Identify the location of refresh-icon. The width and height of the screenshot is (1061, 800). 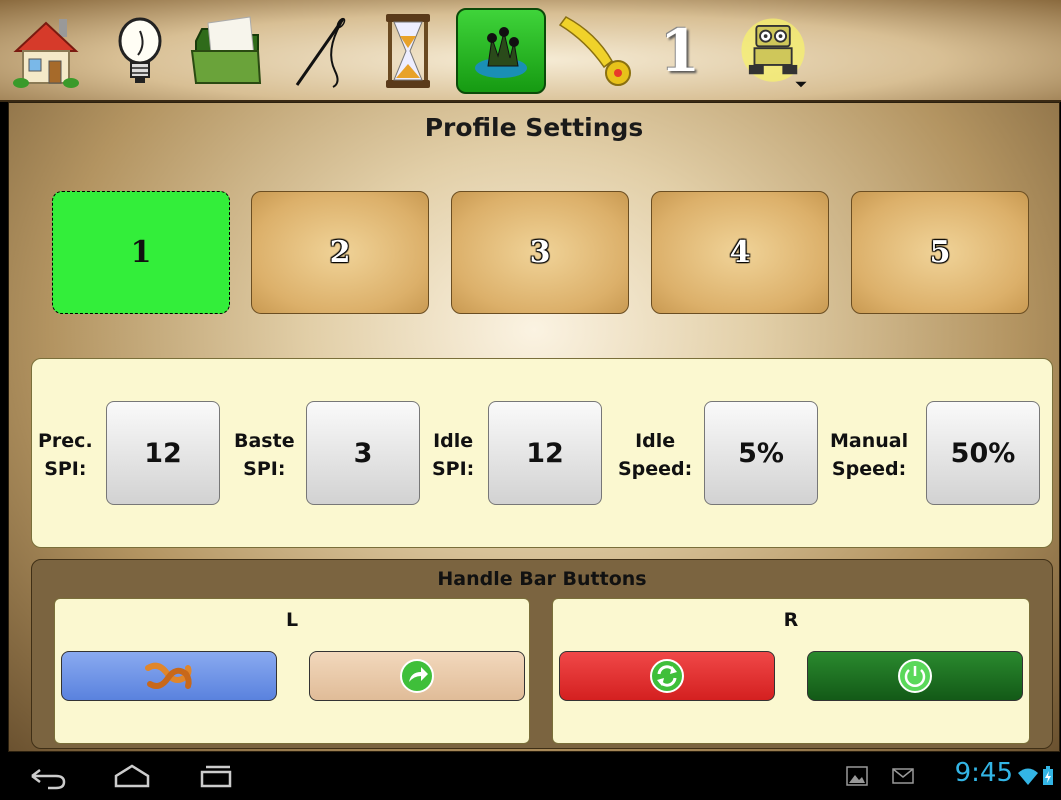
(667, 676).